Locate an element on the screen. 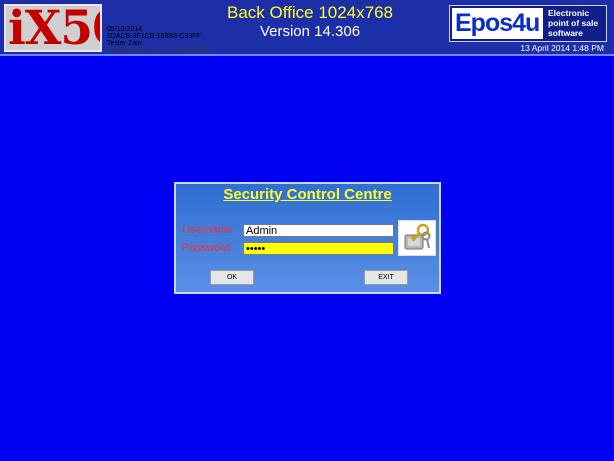 Image resolution: width=614 pixels, height=461 pixels. epos4u-tagline: Electronic point of sale software is located at coordinates (577, 23).